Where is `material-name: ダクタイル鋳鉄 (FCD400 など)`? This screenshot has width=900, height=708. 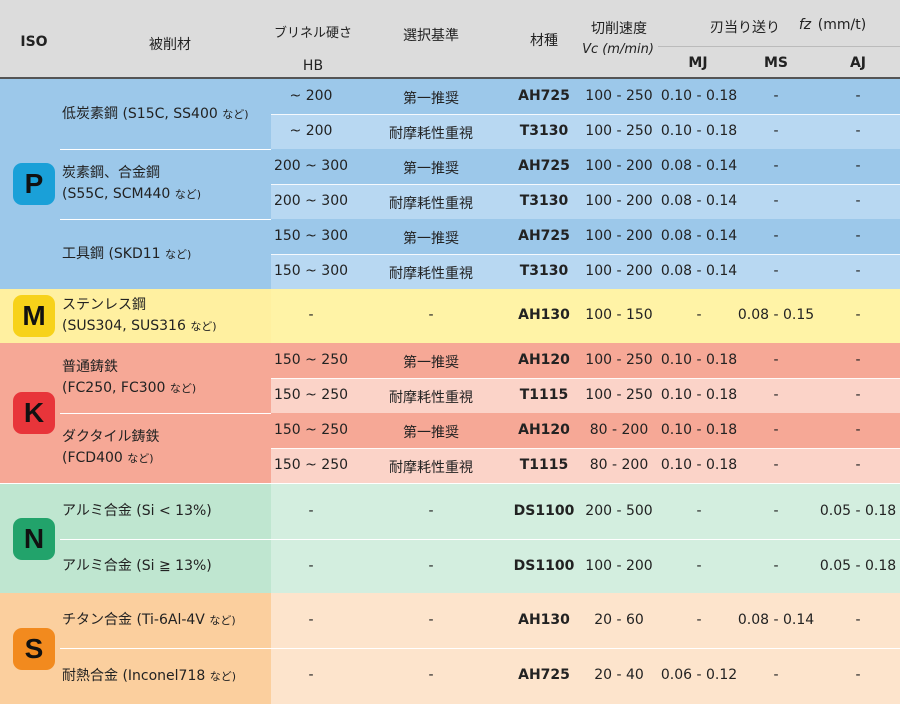 material-name: ダクタイル鋳鉄 (FCD400 など) is located at coordinates (110, 448).